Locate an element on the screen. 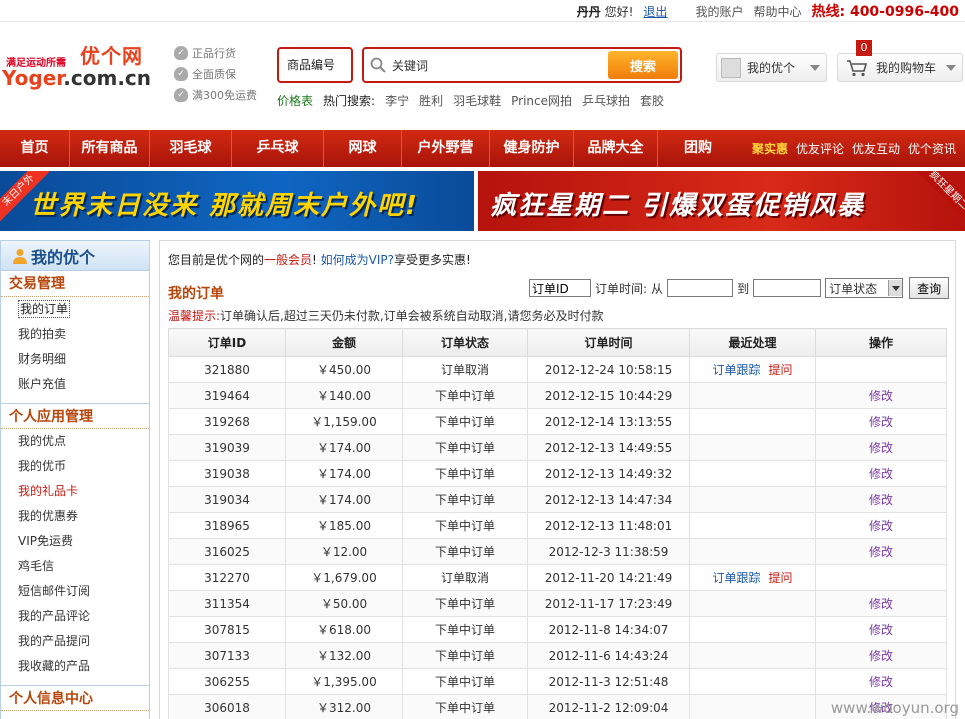  order-actions: 修改 is located at coordinates (881, 525).